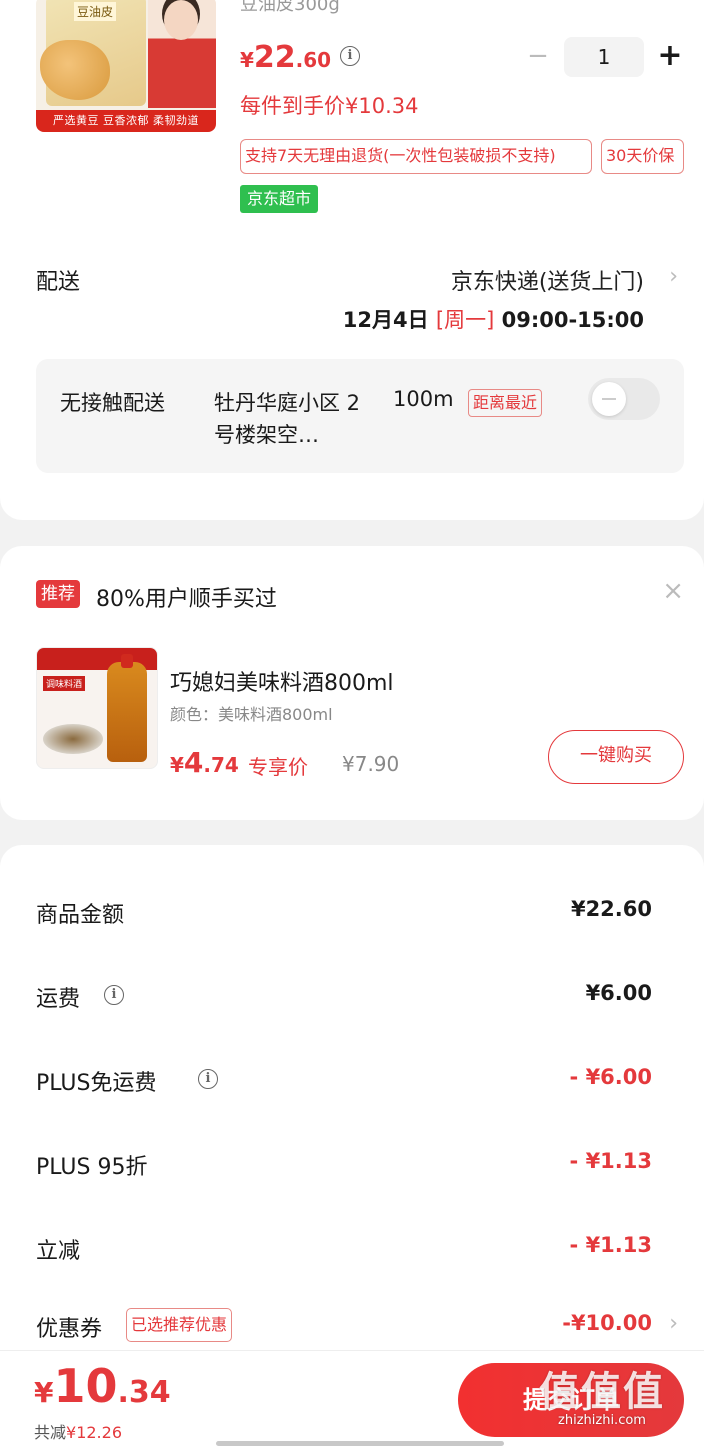 This screenshot has width=704, height=1448. What do you see at coordinates (96, 1083) in the screenshot?
I see `summary-label-plus-free-shipping: PLUS免运费` at bounding box center [96, 1083].